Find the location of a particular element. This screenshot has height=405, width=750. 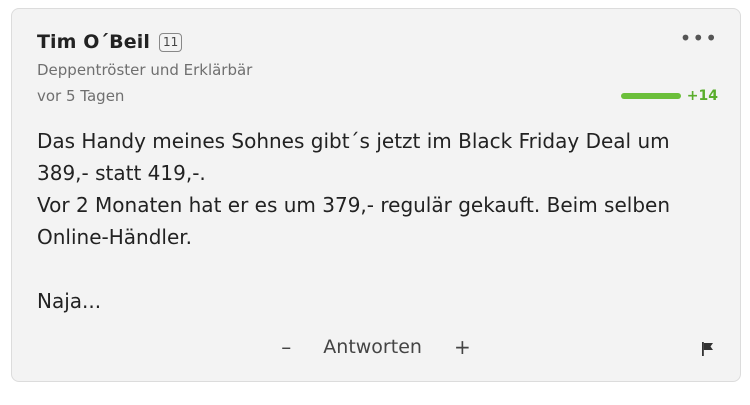

author-row: Tim O´Beil 11 is located at coordinates (110, 42).